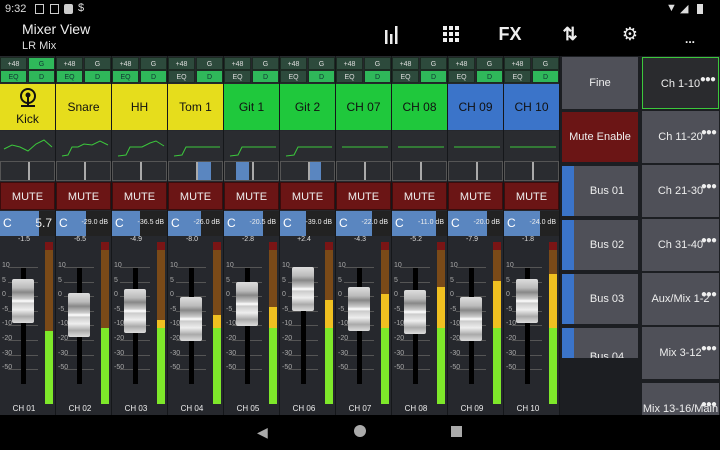  What do you see at coordinates (600, 299) in the screenshot?
I see `bus-button: Bus 03` at bounding box center [600, 299].